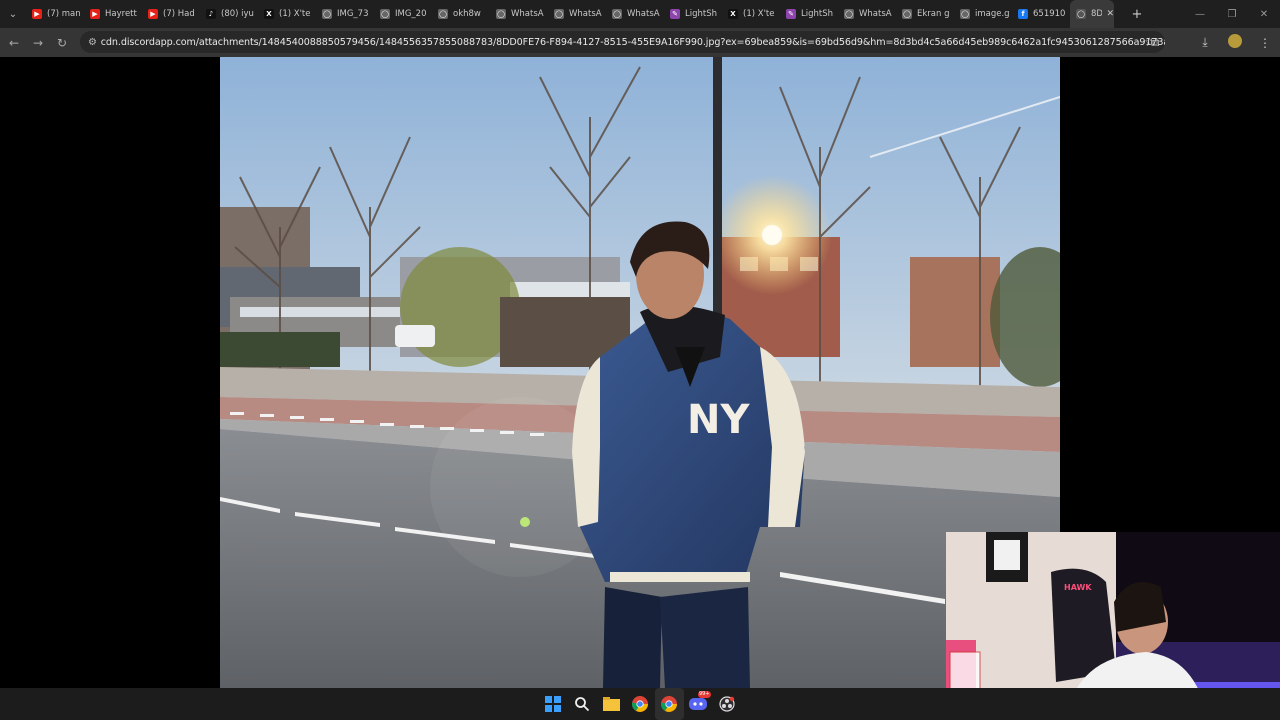 Image resolution: width=1280 pixels, height=720 pixels. I want to click on tab: f 651910, so click(1041, 14).